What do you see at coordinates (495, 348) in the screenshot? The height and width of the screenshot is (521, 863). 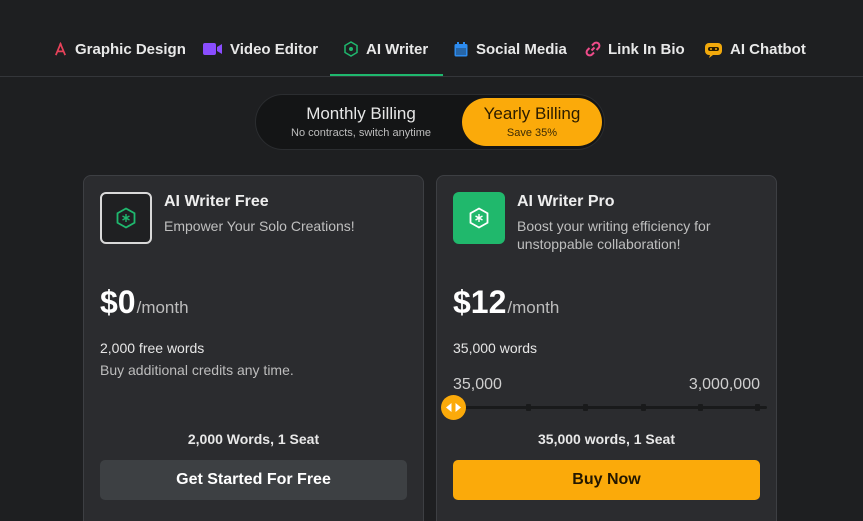 I see `plan-words: 35,000 words` at bounding box center [495, 348].